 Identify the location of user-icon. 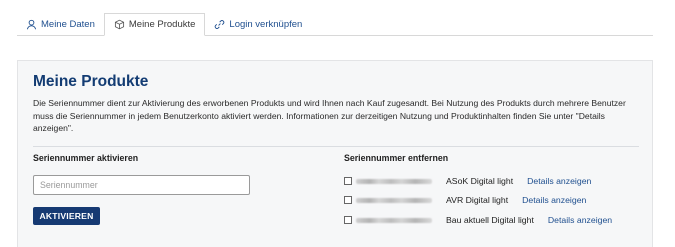
(31, 24).